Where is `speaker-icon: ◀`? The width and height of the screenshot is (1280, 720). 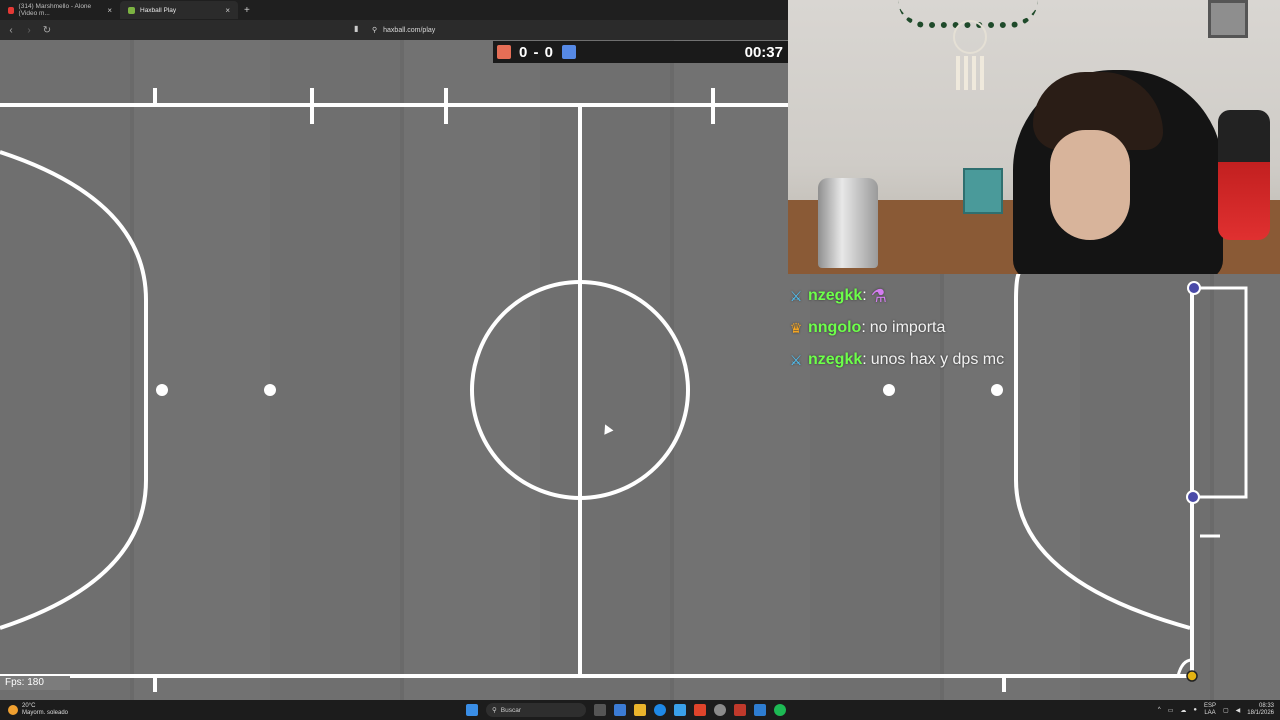 speaker-icon: ◀ is located at coordinates (1238, 710).